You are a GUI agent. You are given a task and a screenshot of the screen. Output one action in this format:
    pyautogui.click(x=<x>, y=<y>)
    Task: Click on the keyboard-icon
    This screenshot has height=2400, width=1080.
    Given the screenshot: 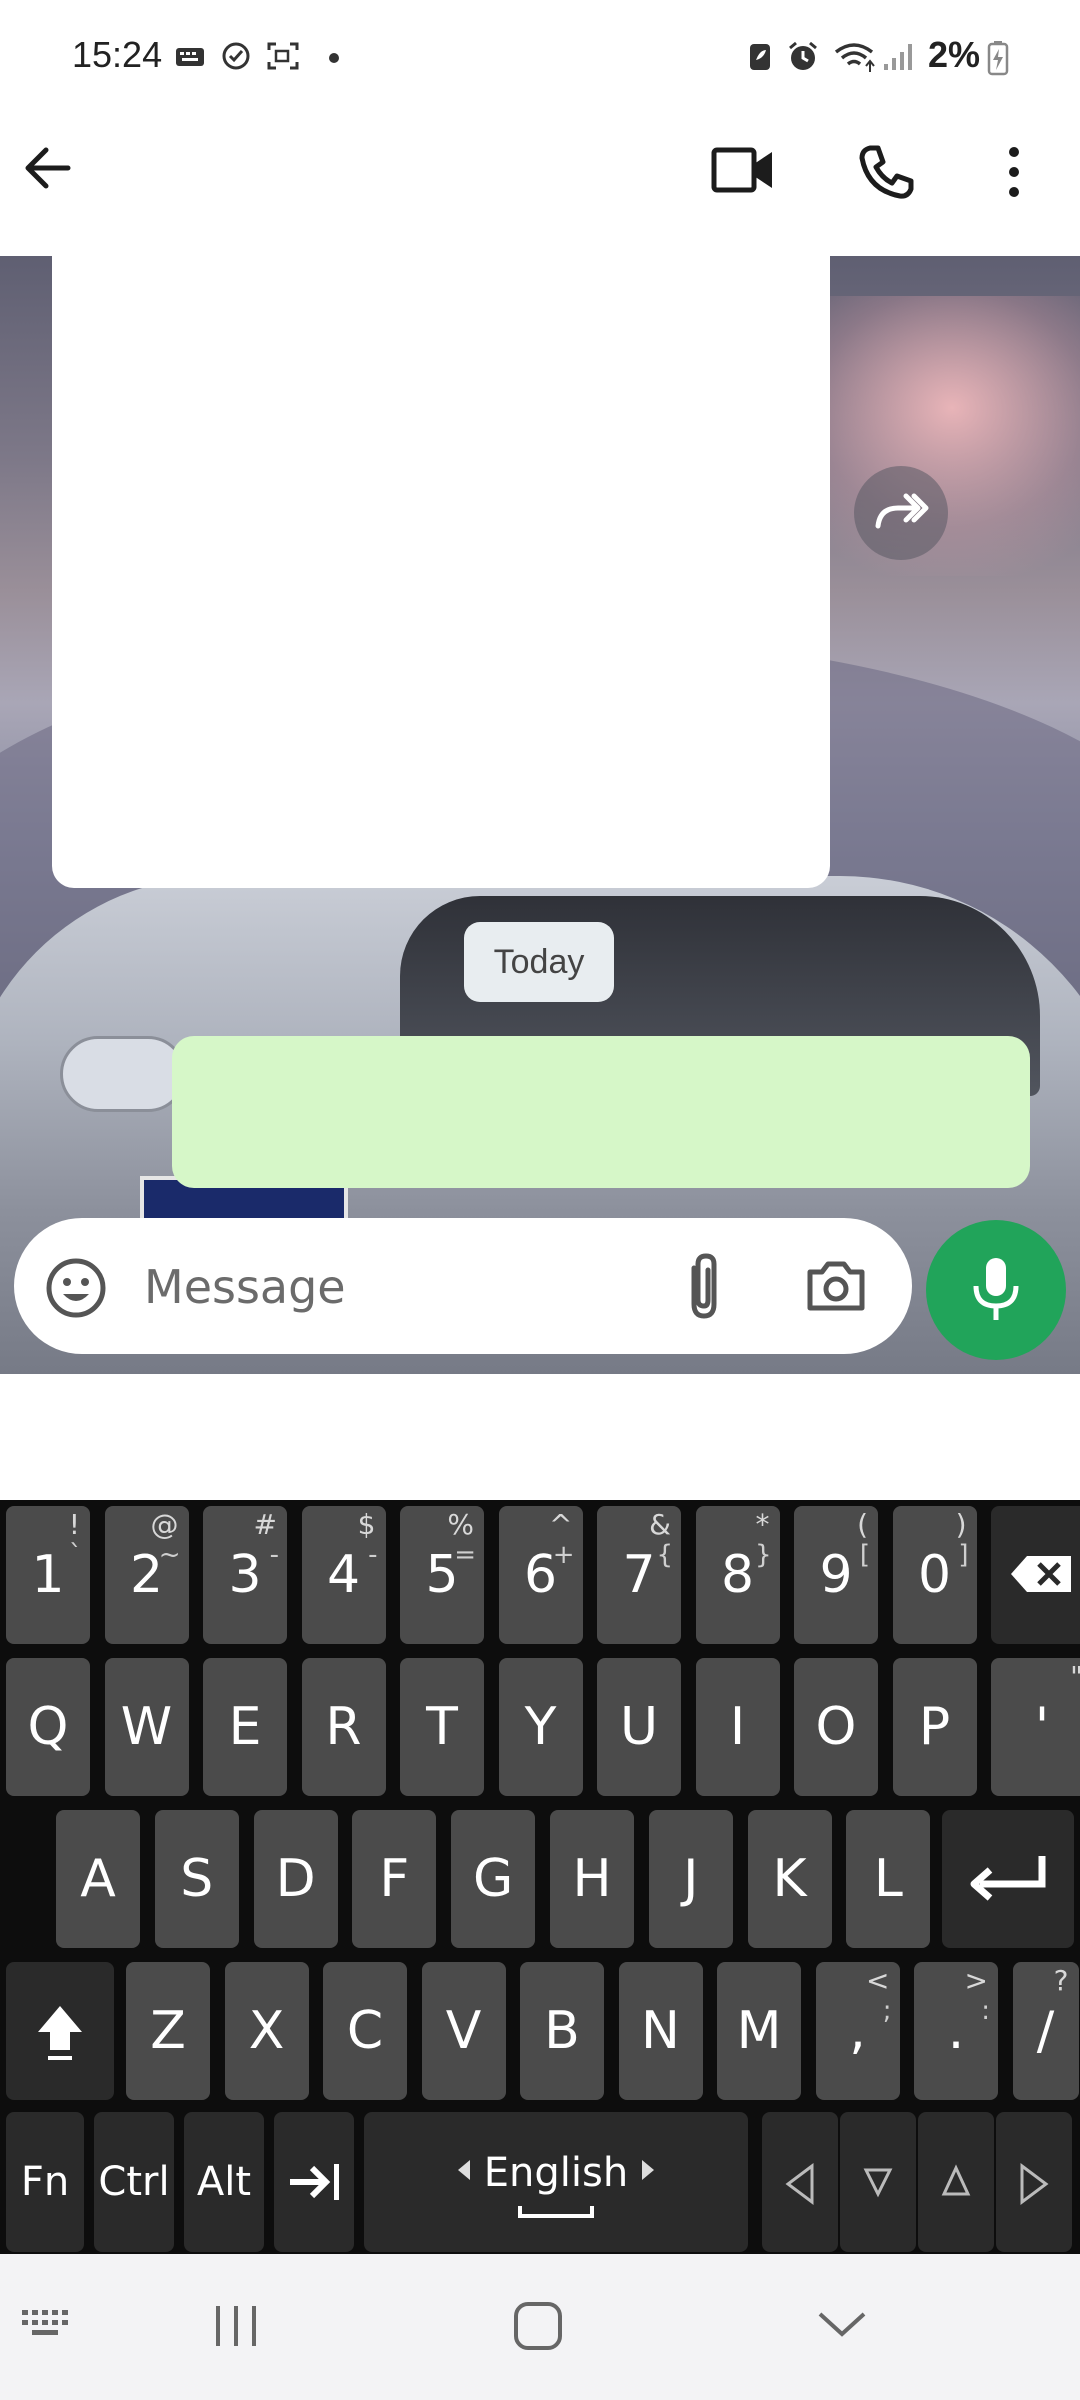 What is the action you would take?
    pyautogui.click(x=190, y=57)
    